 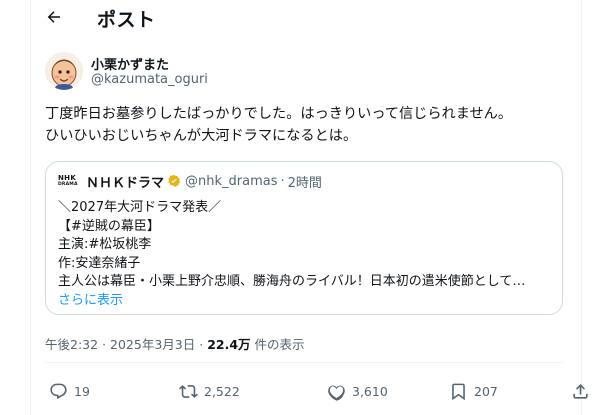 What do you see at coordinates (126, 20) in the screenshot?
I see `page-title: ポスト` at bounding box center [126, 20].